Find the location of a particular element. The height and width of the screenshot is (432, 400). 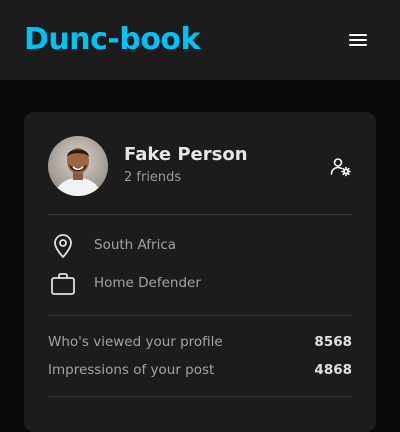

location-text: South Africa is located at coordinates (135, 245).